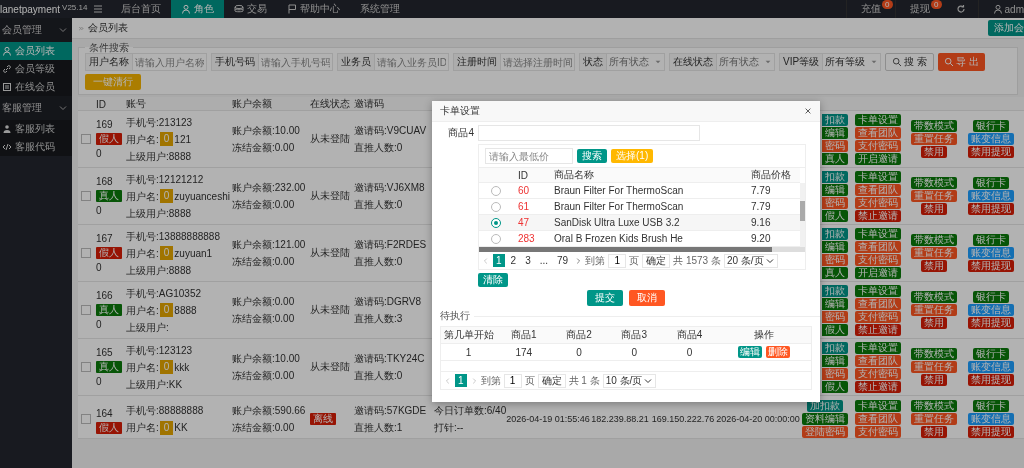 Image resolution: width=1024 pixels, height=468 pixels. I want to click on action-button: 加扣款, so click(825, 406).